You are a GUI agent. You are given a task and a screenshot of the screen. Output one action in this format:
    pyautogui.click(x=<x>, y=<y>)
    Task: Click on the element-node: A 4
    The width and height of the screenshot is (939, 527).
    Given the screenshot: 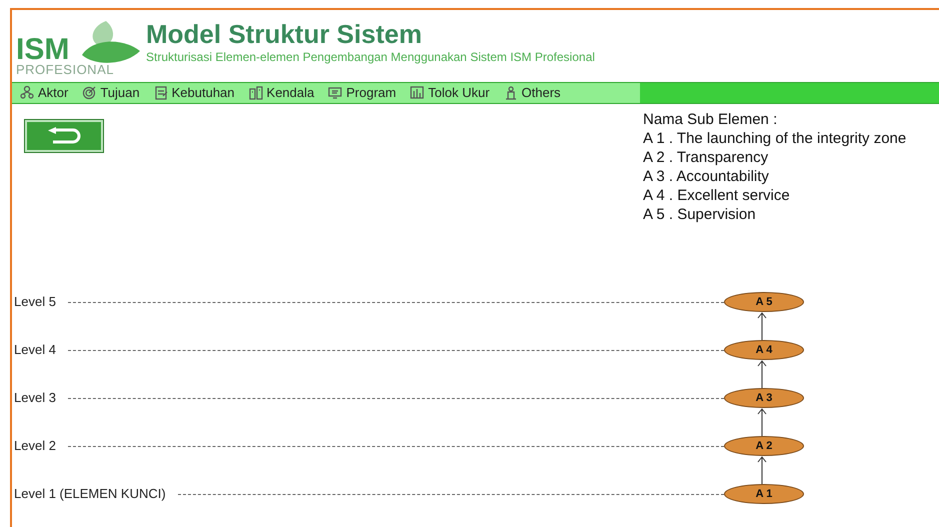 What is the action you would take?
    pyautogui.click(x=764, y=350)
    